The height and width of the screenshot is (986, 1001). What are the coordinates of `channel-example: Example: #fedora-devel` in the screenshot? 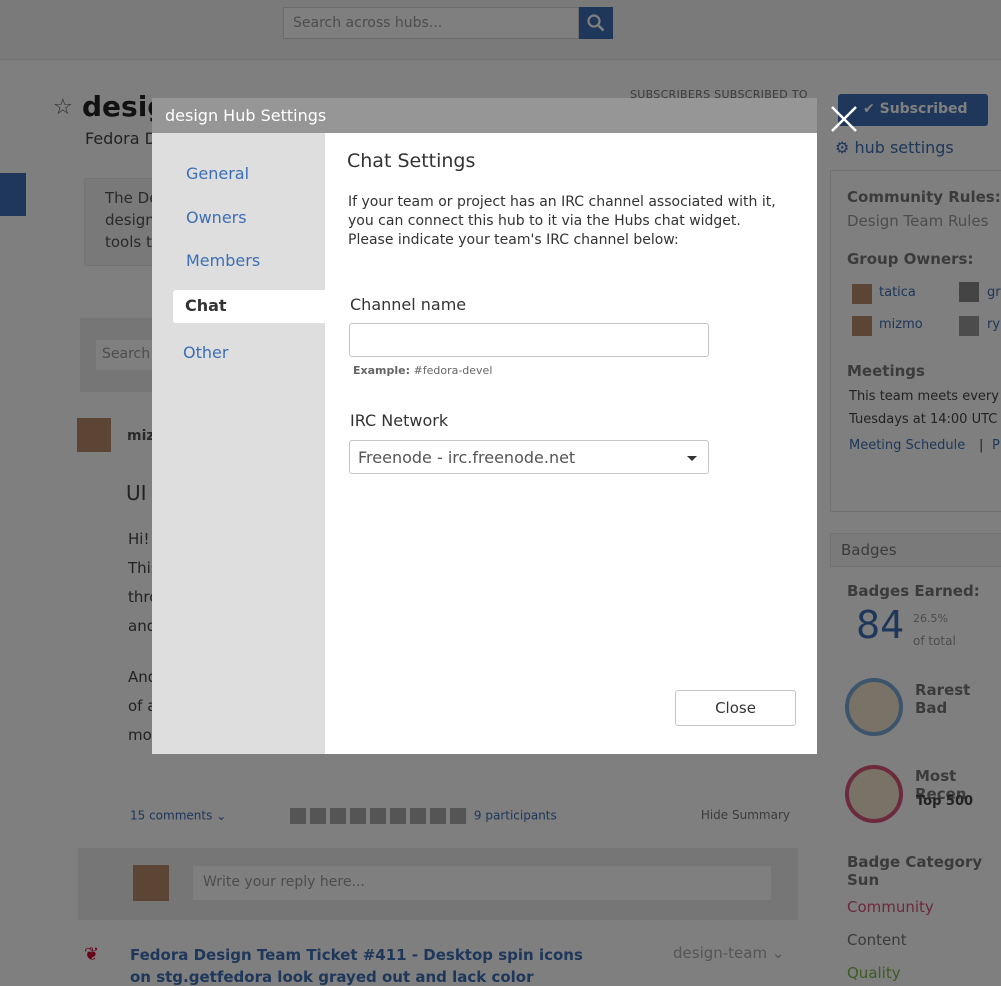 It's located at (422, 370).